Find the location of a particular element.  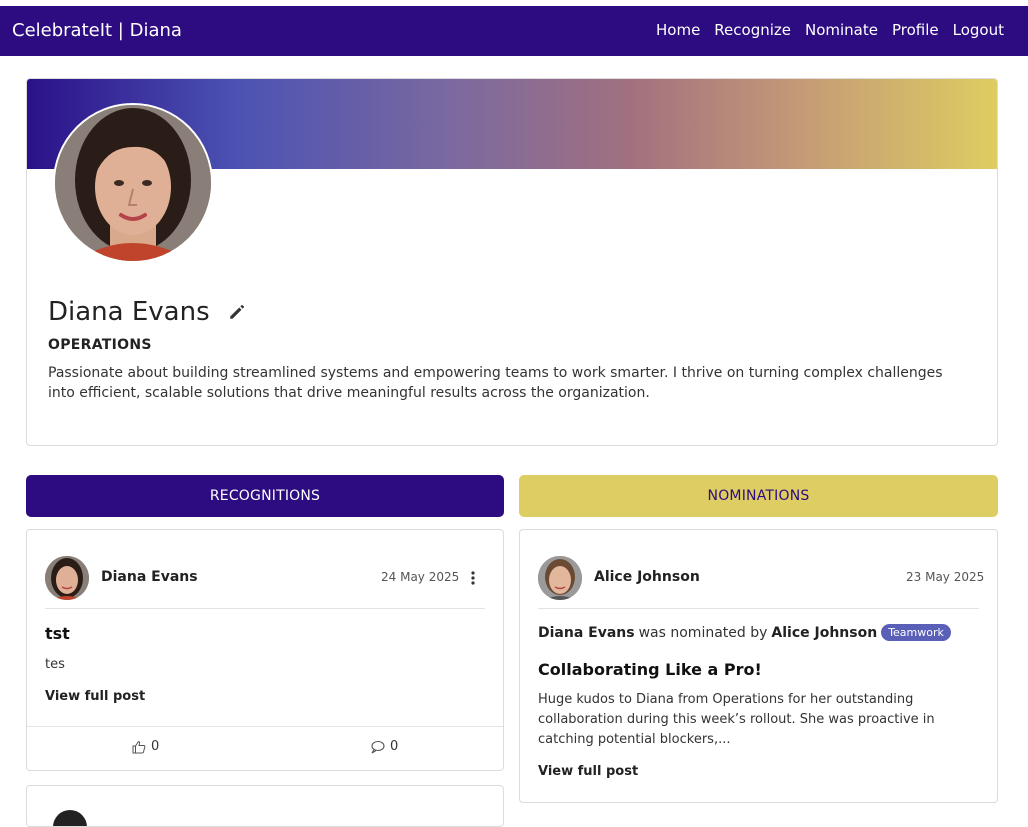

nav-links: Home Recognize Nominate Profile Logout is located at coordinates (830, 30).